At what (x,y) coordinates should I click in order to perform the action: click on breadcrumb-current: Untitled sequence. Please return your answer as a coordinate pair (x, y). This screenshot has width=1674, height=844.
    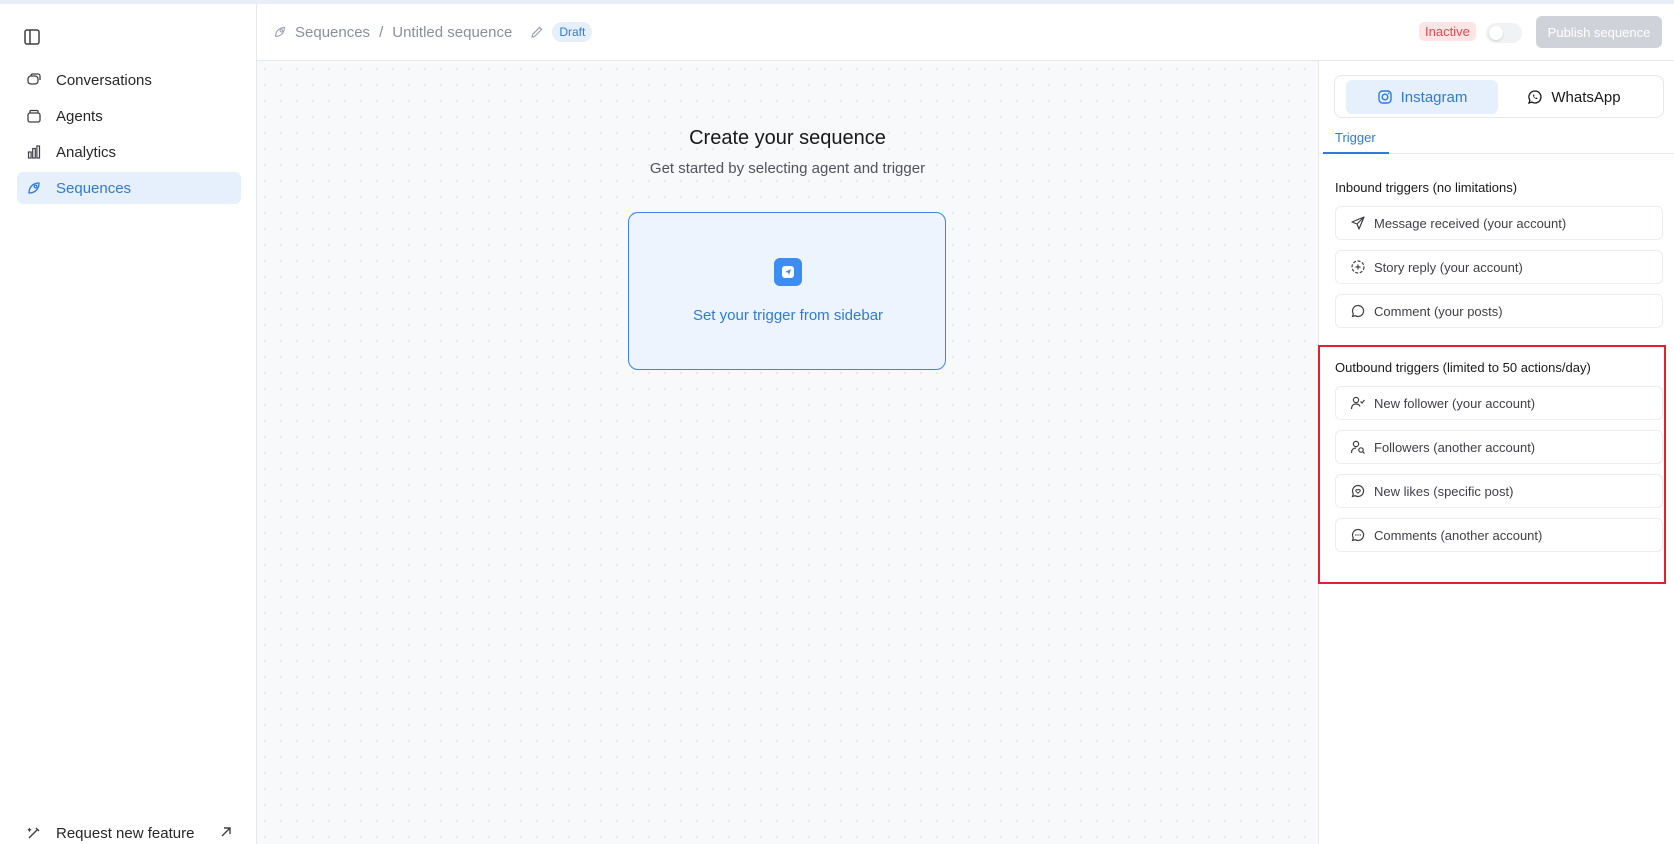
    Looking at the image, I should click on (452, 32).